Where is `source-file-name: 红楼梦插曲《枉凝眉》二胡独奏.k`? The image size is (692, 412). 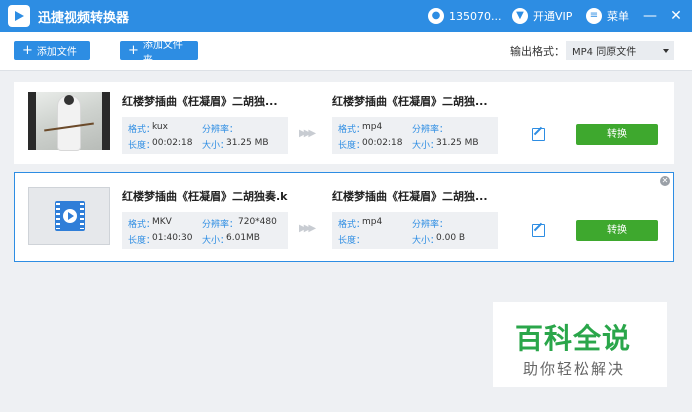
source-file-name: 红楼梦插曲《枉凝眉》二胡独奏.k is located at coordinates (205, 196).